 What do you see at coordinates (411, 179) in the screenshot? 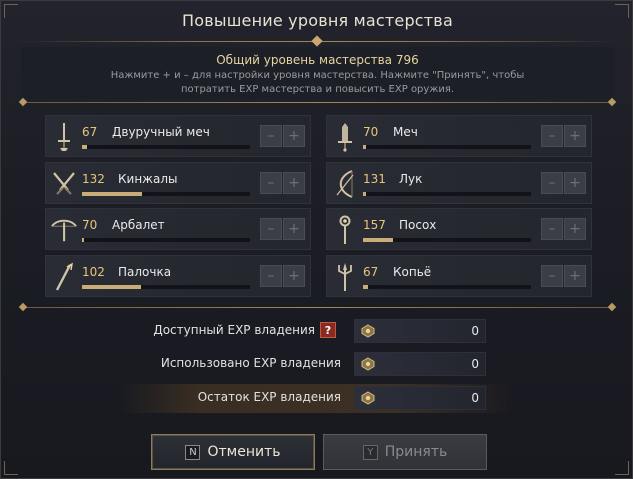
I see `weapon-name: Лук` at bounding box center [411, 179].